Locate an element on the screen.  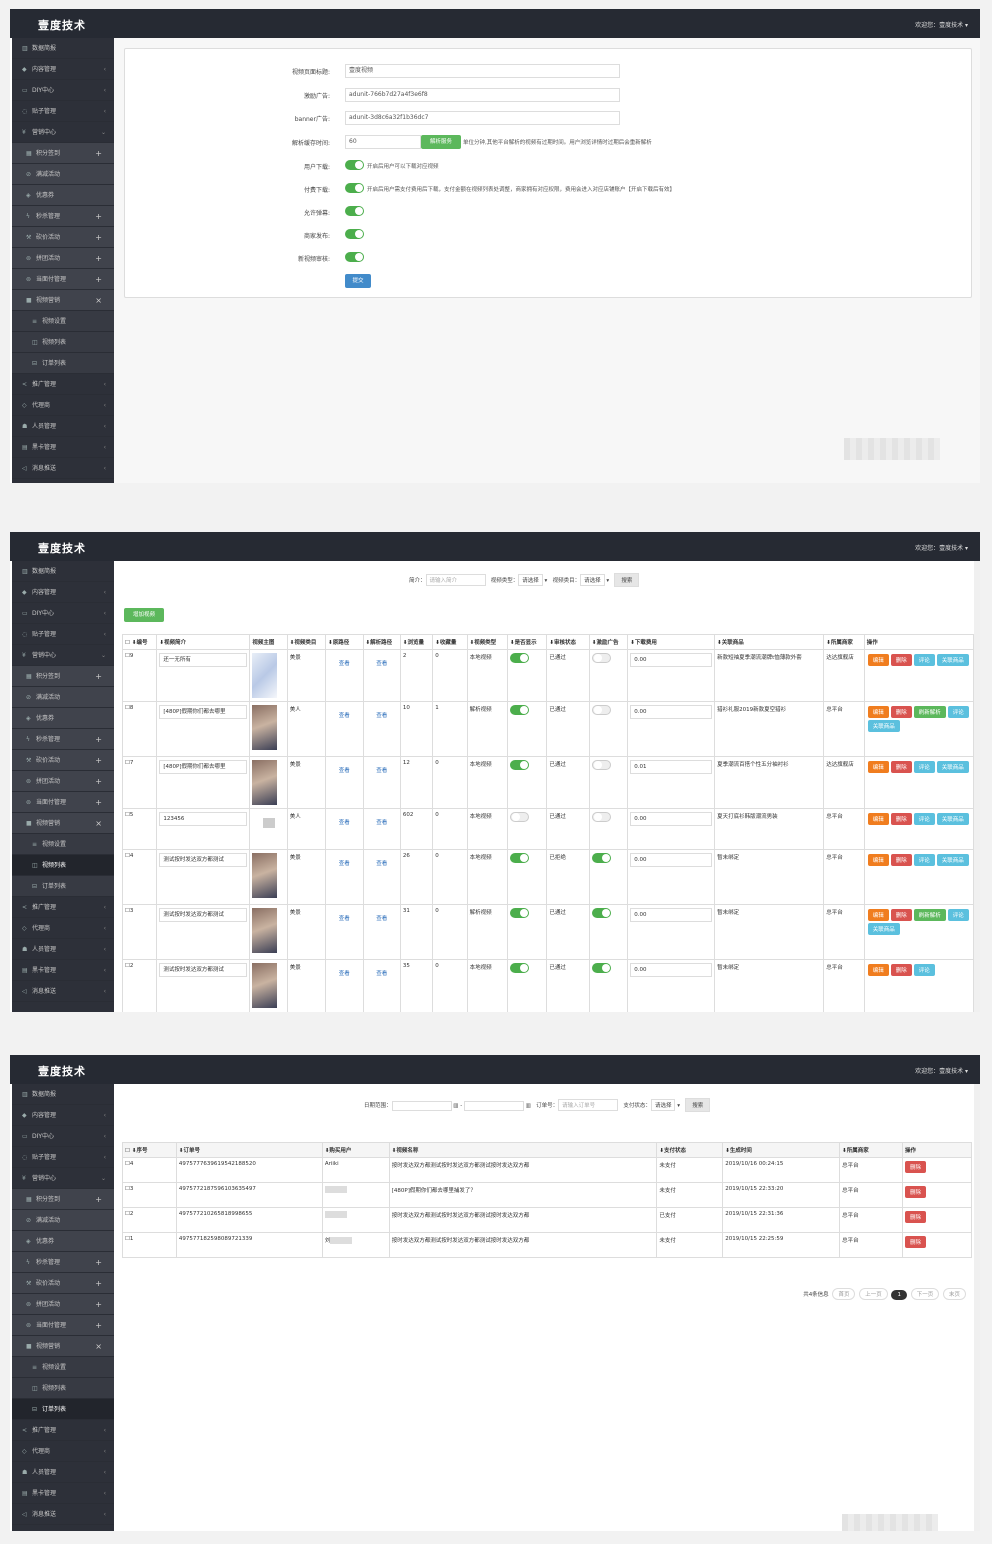
intro-input: [480P]假期你们都去哪里 is located at coordinates (203, 767).